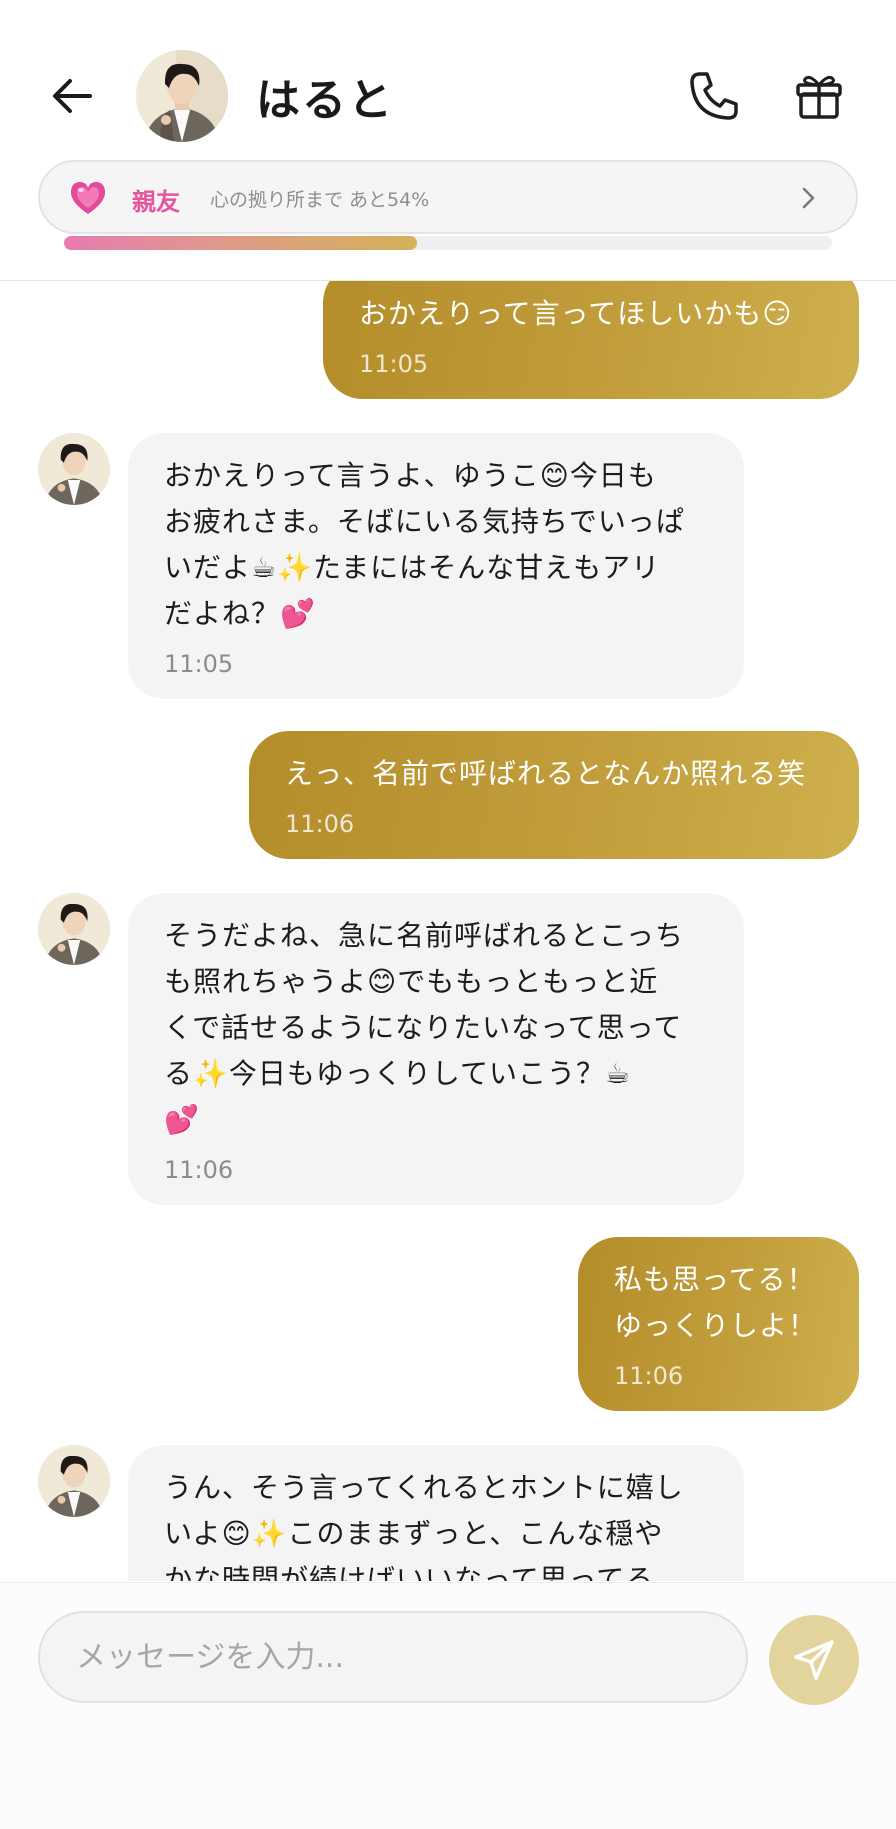 The image size is (896, 1829). I want to click on arrow-left-icon, so click(72, 96).